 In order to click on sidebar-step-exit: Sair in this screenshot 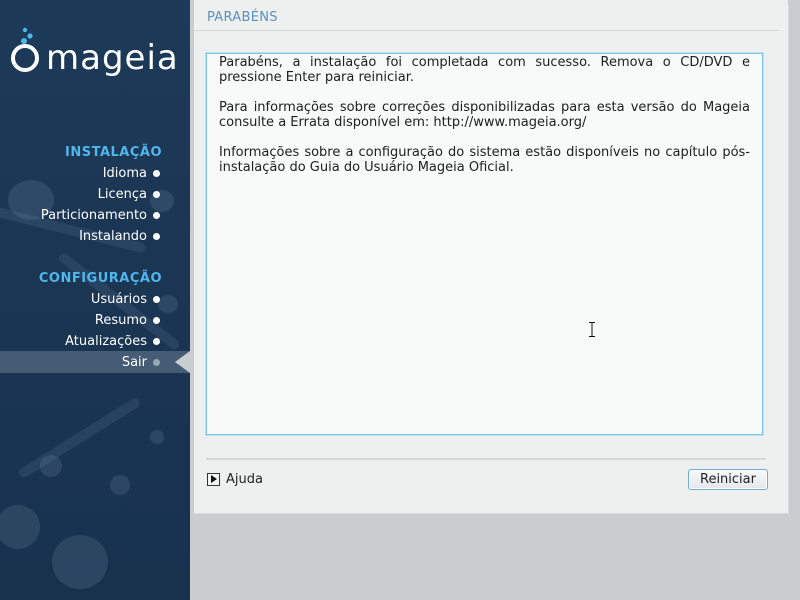, I will do `click(134, 362)`.